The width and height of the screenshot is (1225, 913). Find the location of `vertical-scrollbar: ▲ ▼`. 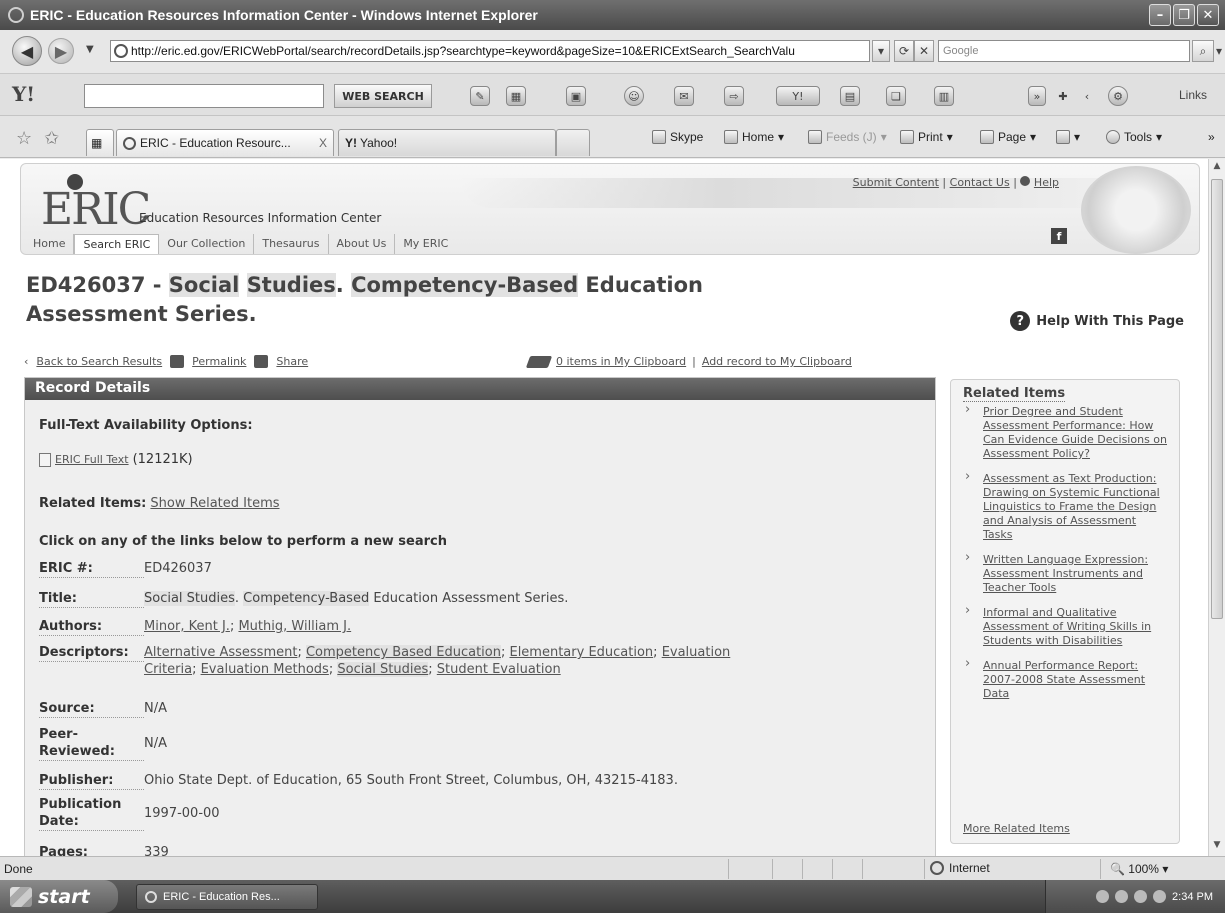

vertical-scrollbar: ▲ ▼ is located at coordinates (1216, 507).